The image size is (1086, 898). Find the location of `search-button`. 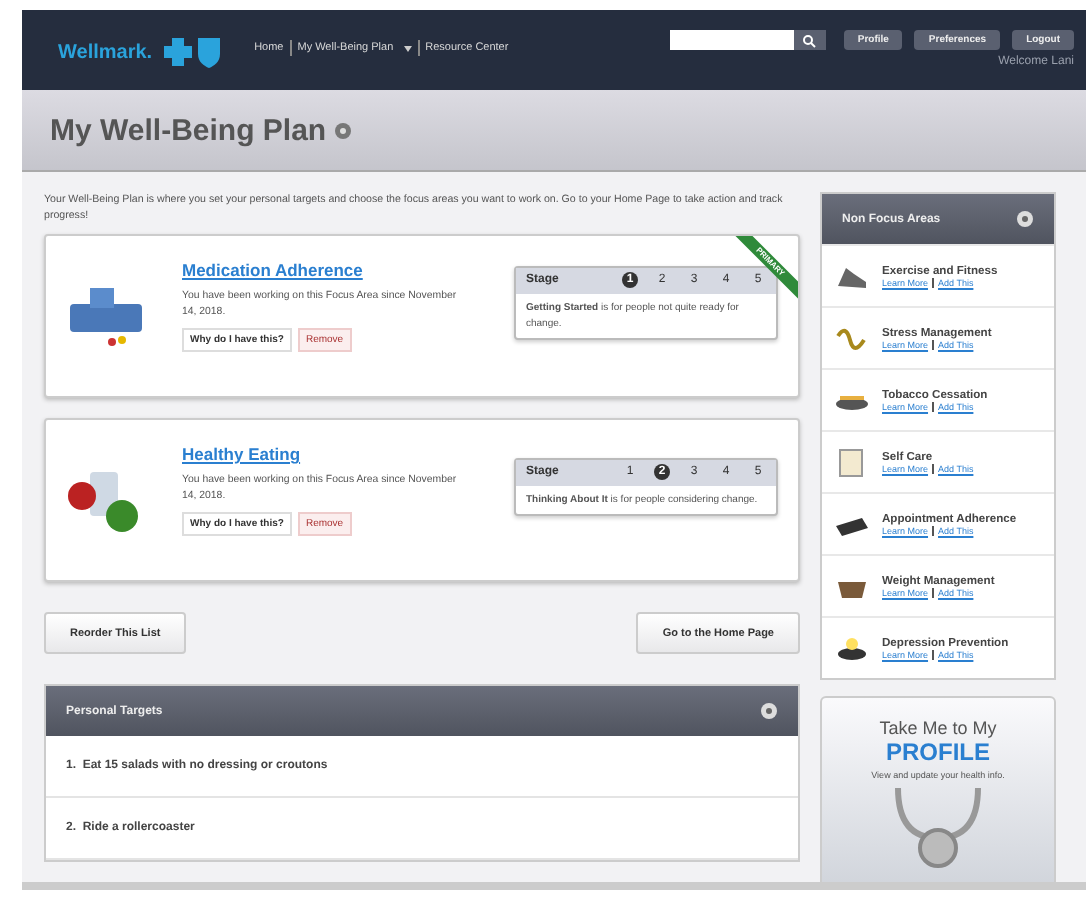

search-button is located at coordinates (809, 40).